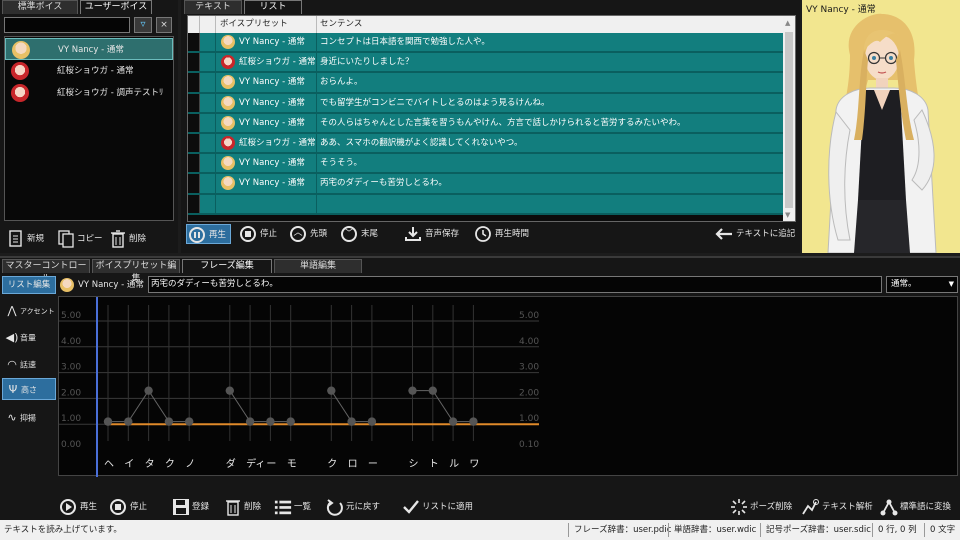 This screenshot has height=540, width=960. Describe the element at coordinates (228, 163) in the screenshot. I see `nancy-avatar-icon` at that location.